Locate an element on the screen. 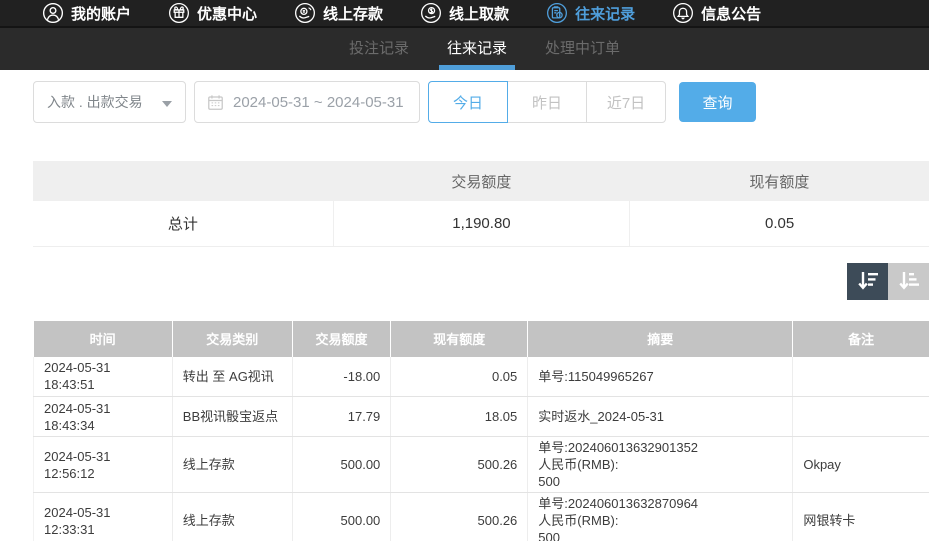 This screenshot has height=541, width=929. transaction-type-select: 入款 . 出款交易 is located at coordinates (109, 102).